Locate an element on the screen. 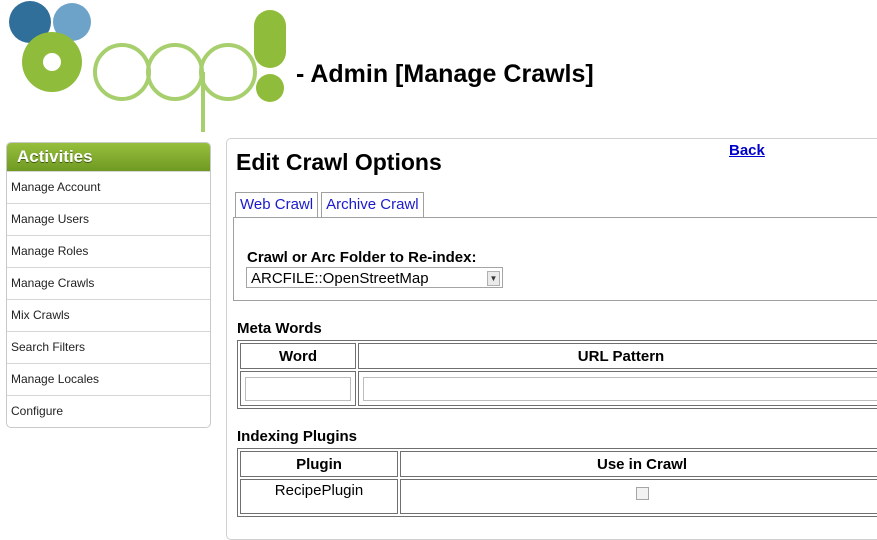  crawl-folder-label: Crawl or Arc Folder to Re-index: is located at coordinates (362, 257).